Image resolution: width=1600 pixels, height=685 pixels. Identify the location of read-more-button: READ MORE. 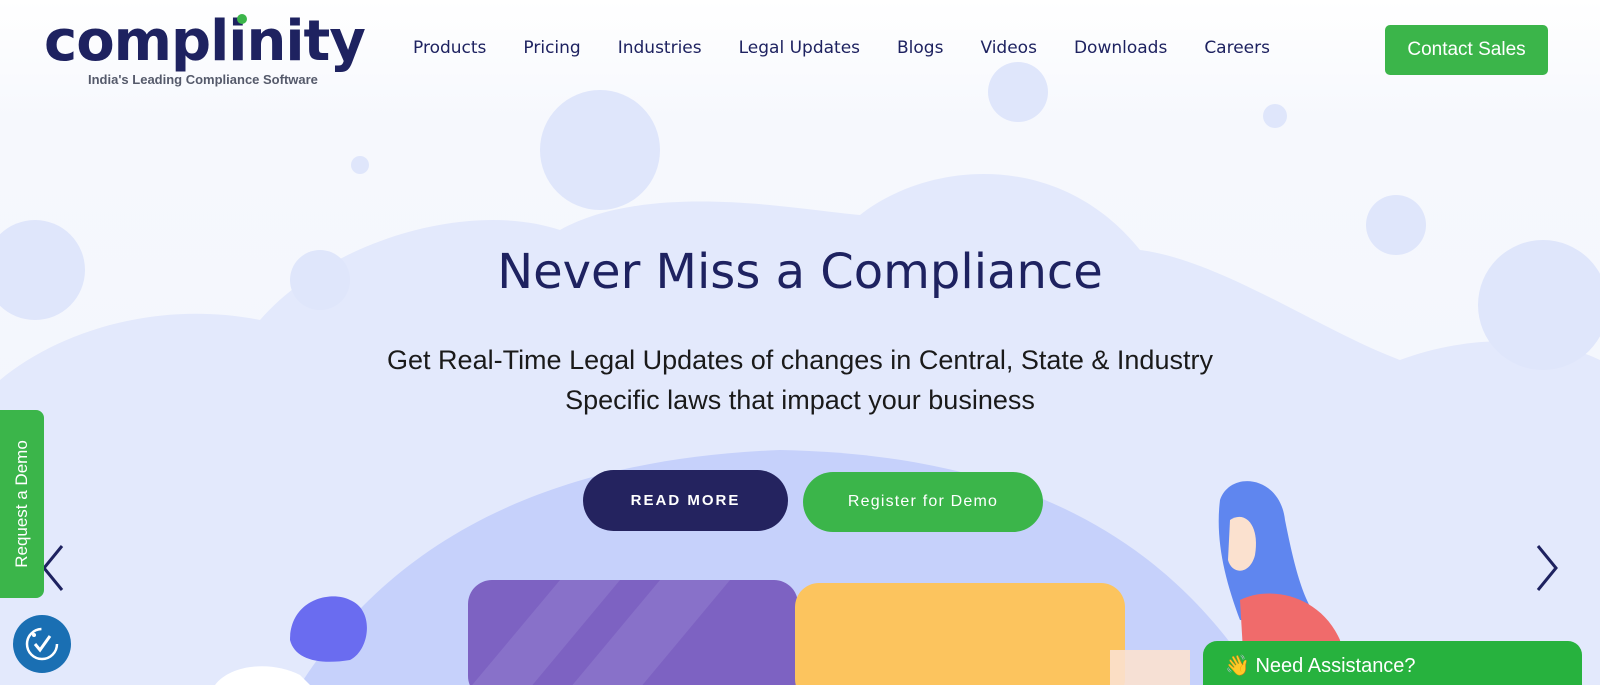
(685, 500).